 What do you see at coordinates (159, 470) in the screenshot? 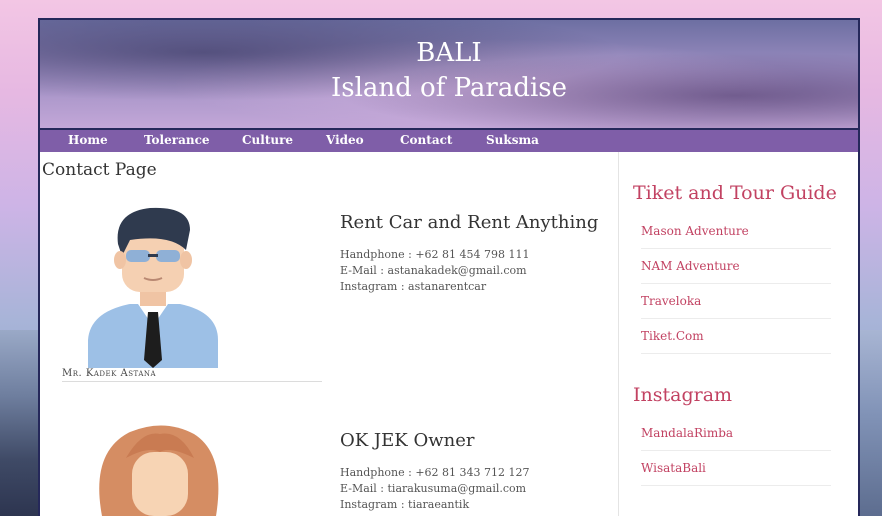
I see `woman-avatar-icon` at bounding box center [159, 470].